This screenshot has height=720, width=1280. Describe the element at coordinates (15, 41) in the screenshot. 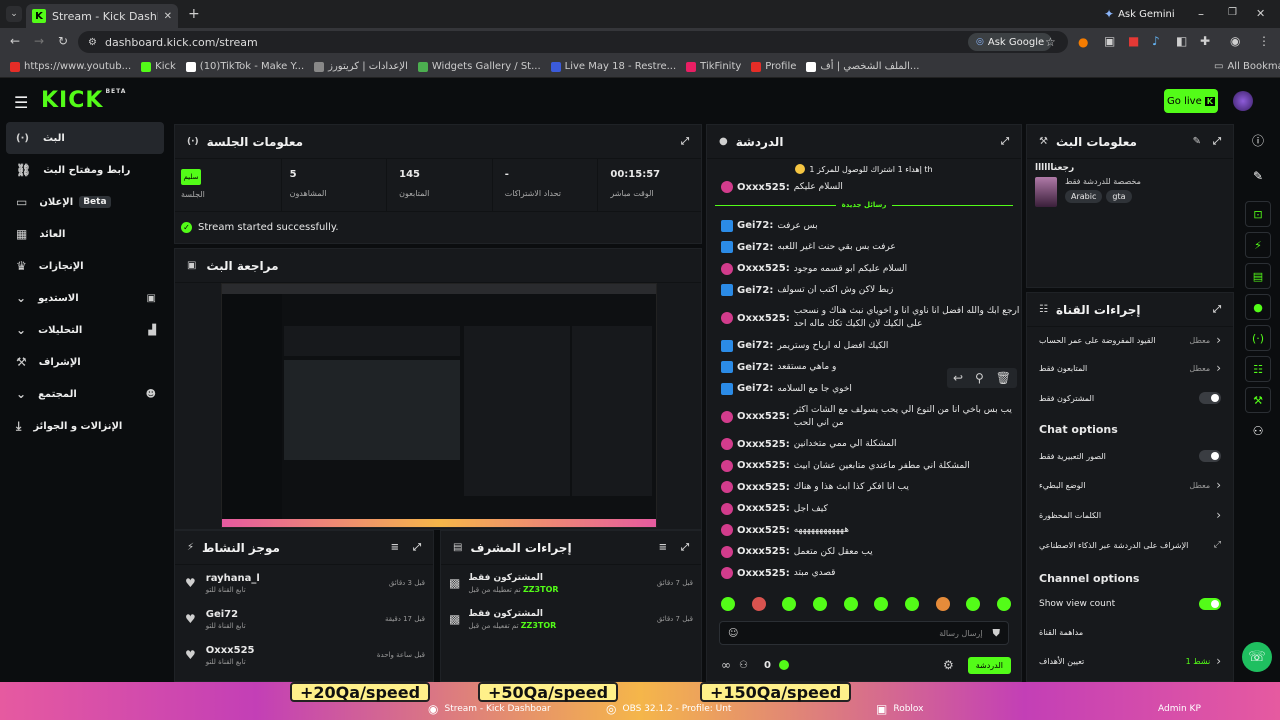

I see `back-icon: ←` at that location.